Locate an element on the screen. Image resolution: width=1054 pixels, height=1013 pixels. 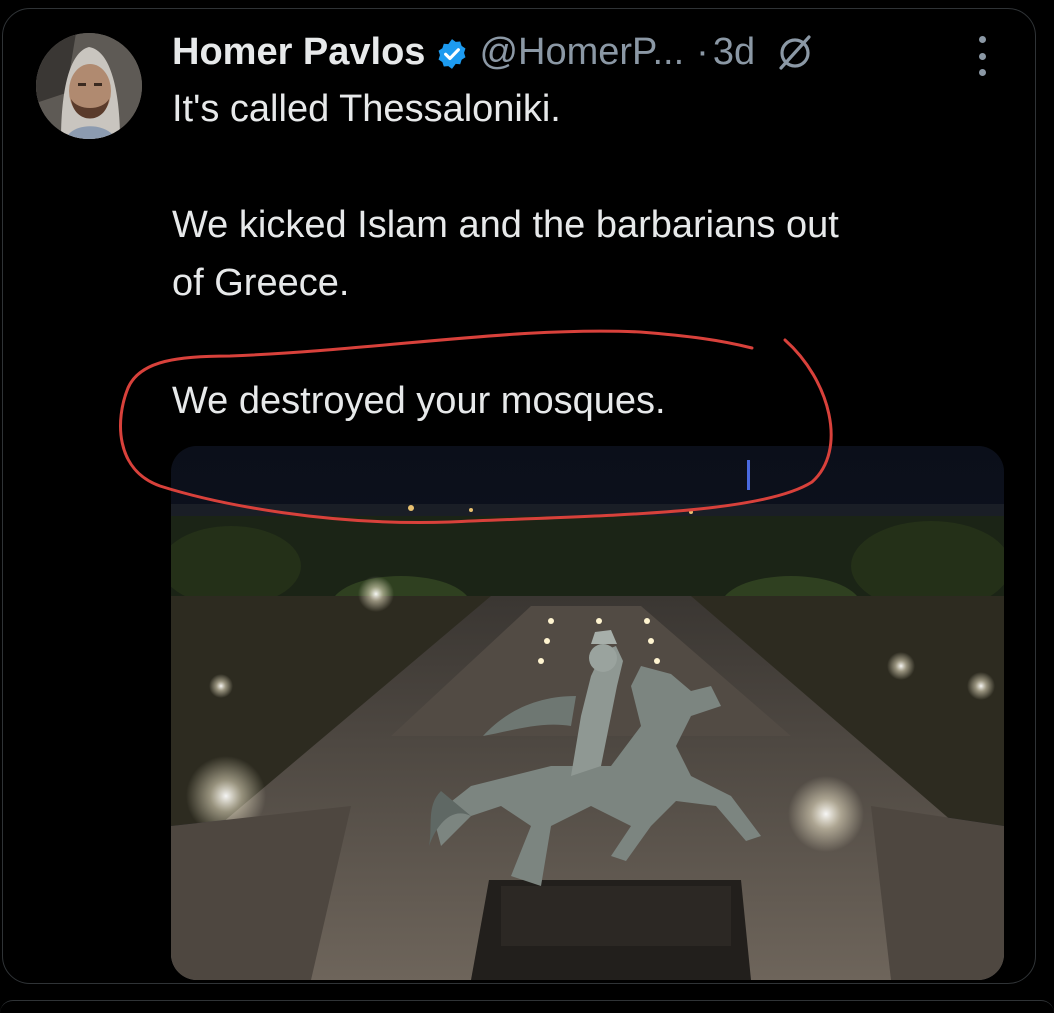
tweet-header: Homer Pavlos @HomerP... · 3d is located at coordinates (493, 52).